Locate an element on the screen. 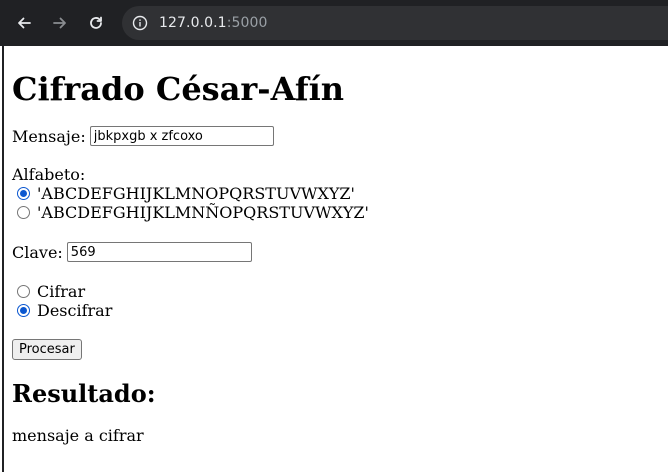  alphabet-option-label: 'ABCDEFGHIJKLMNOPQRSTUVWXYZ' is located at coordinates (196, 193).